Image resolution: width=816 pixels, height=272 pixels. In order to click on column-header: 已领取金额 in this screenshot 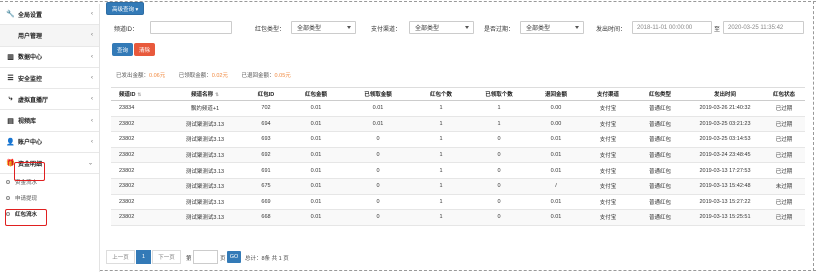, I will do `click(378, 94)`.